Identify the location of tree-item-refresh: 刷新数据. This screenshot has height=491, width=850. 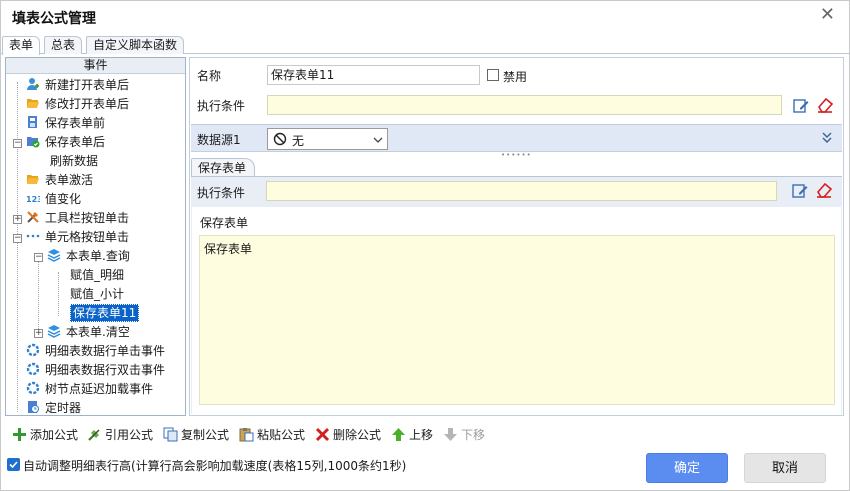
(74, 161).